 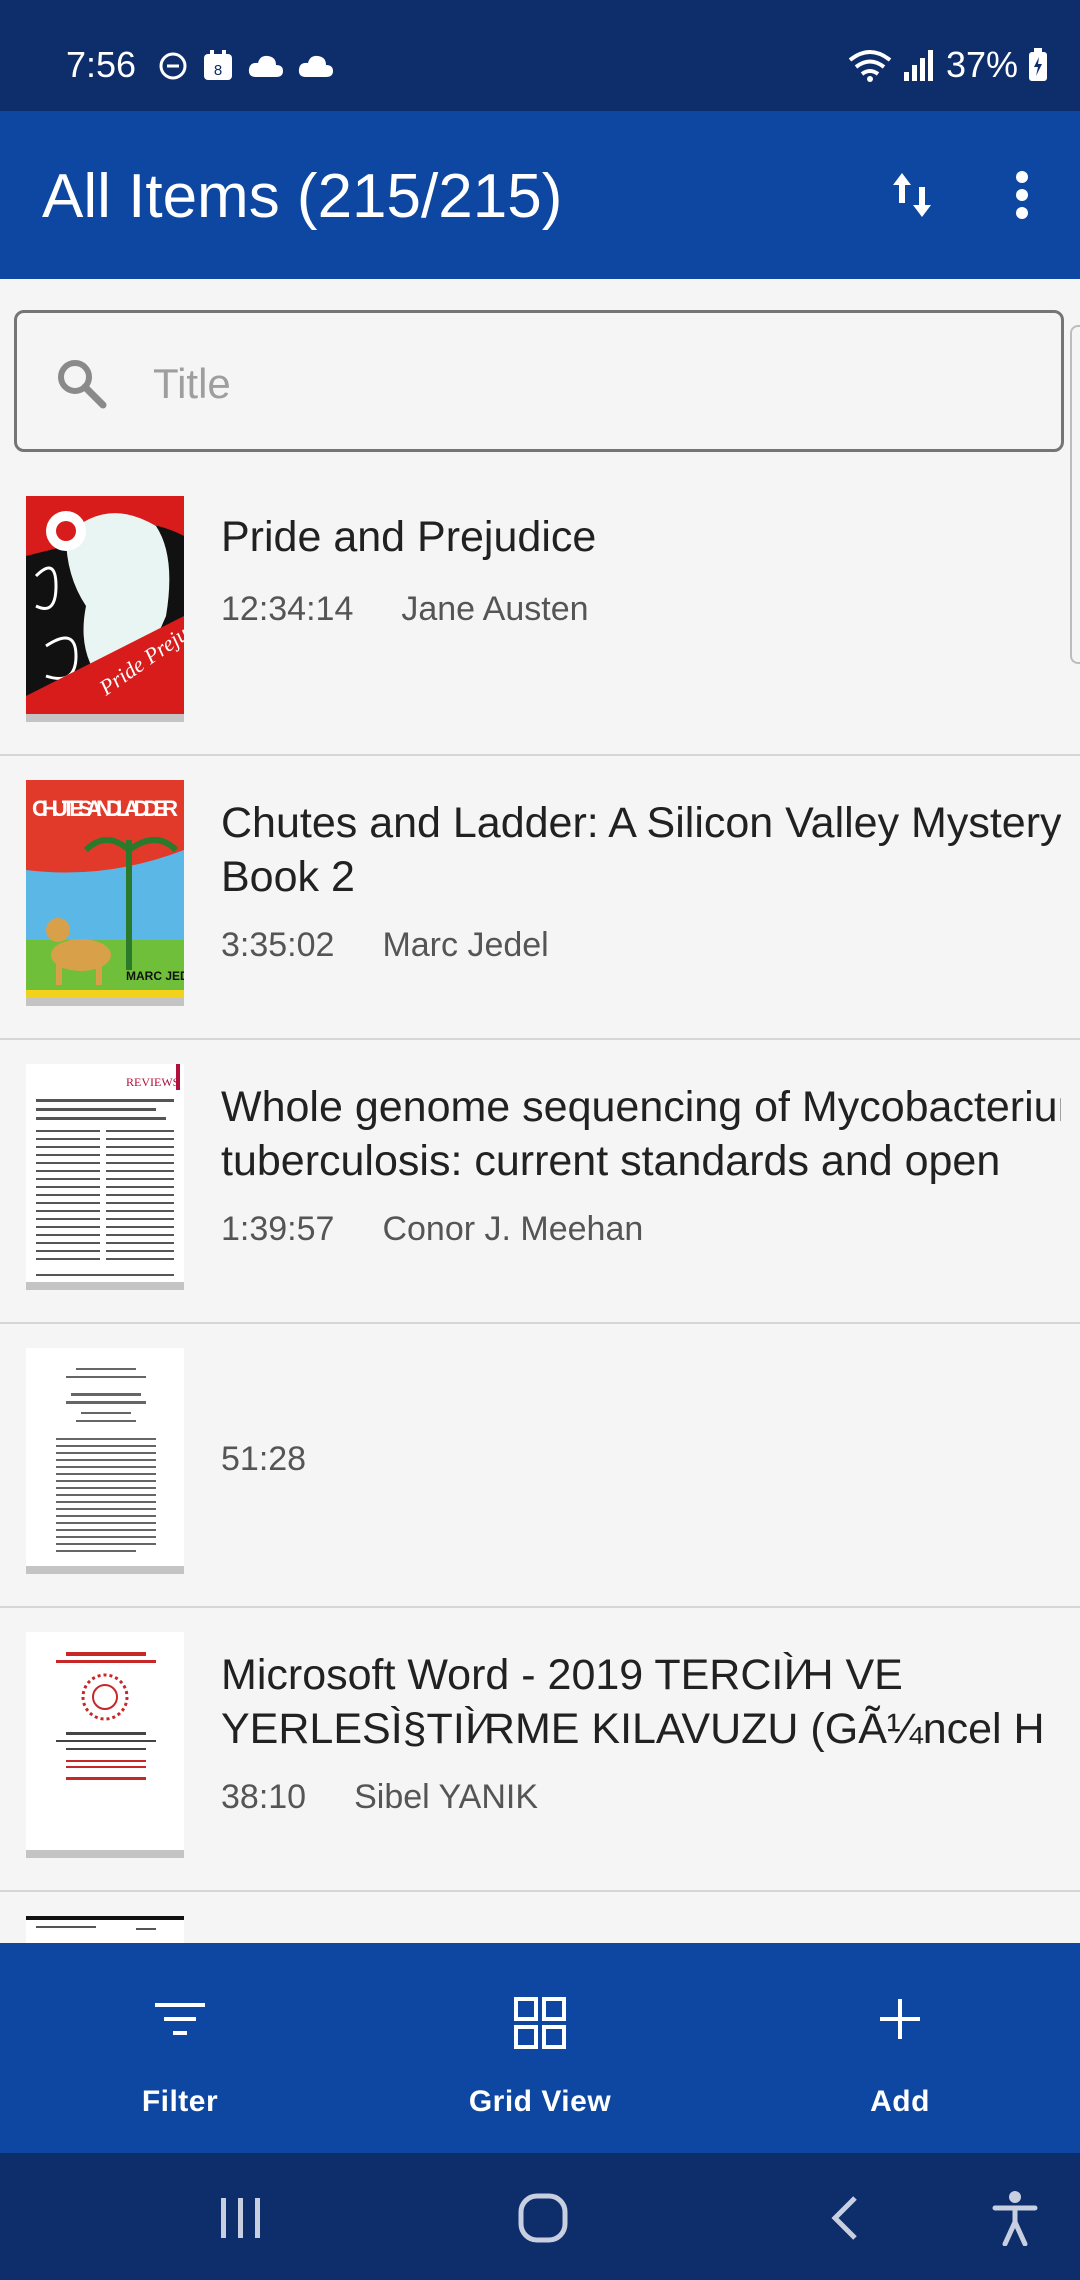 What do you see at coordinates (1038, 64) in the screenshot?
I see `battery-charging-icon` at bounding box center [1038, 64].